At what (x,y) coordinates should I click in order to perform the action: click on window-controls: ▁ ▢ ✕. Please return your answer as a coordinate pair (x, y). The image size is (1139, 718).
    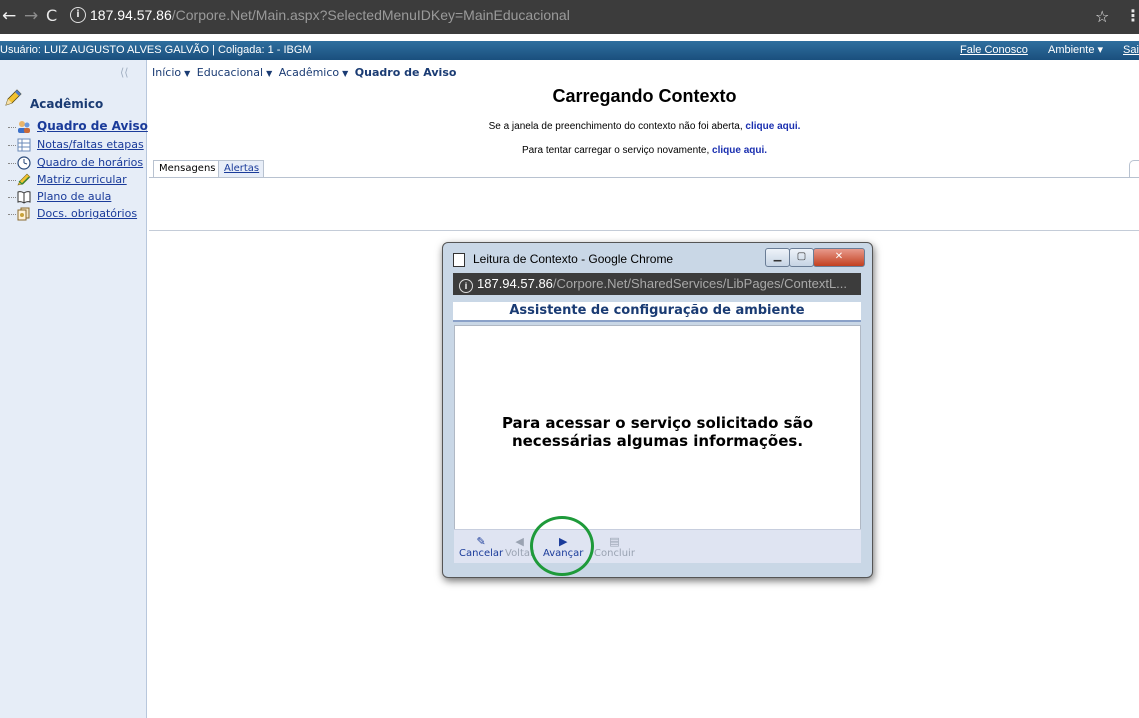
    Looking at the image, I should click on (815, 257).